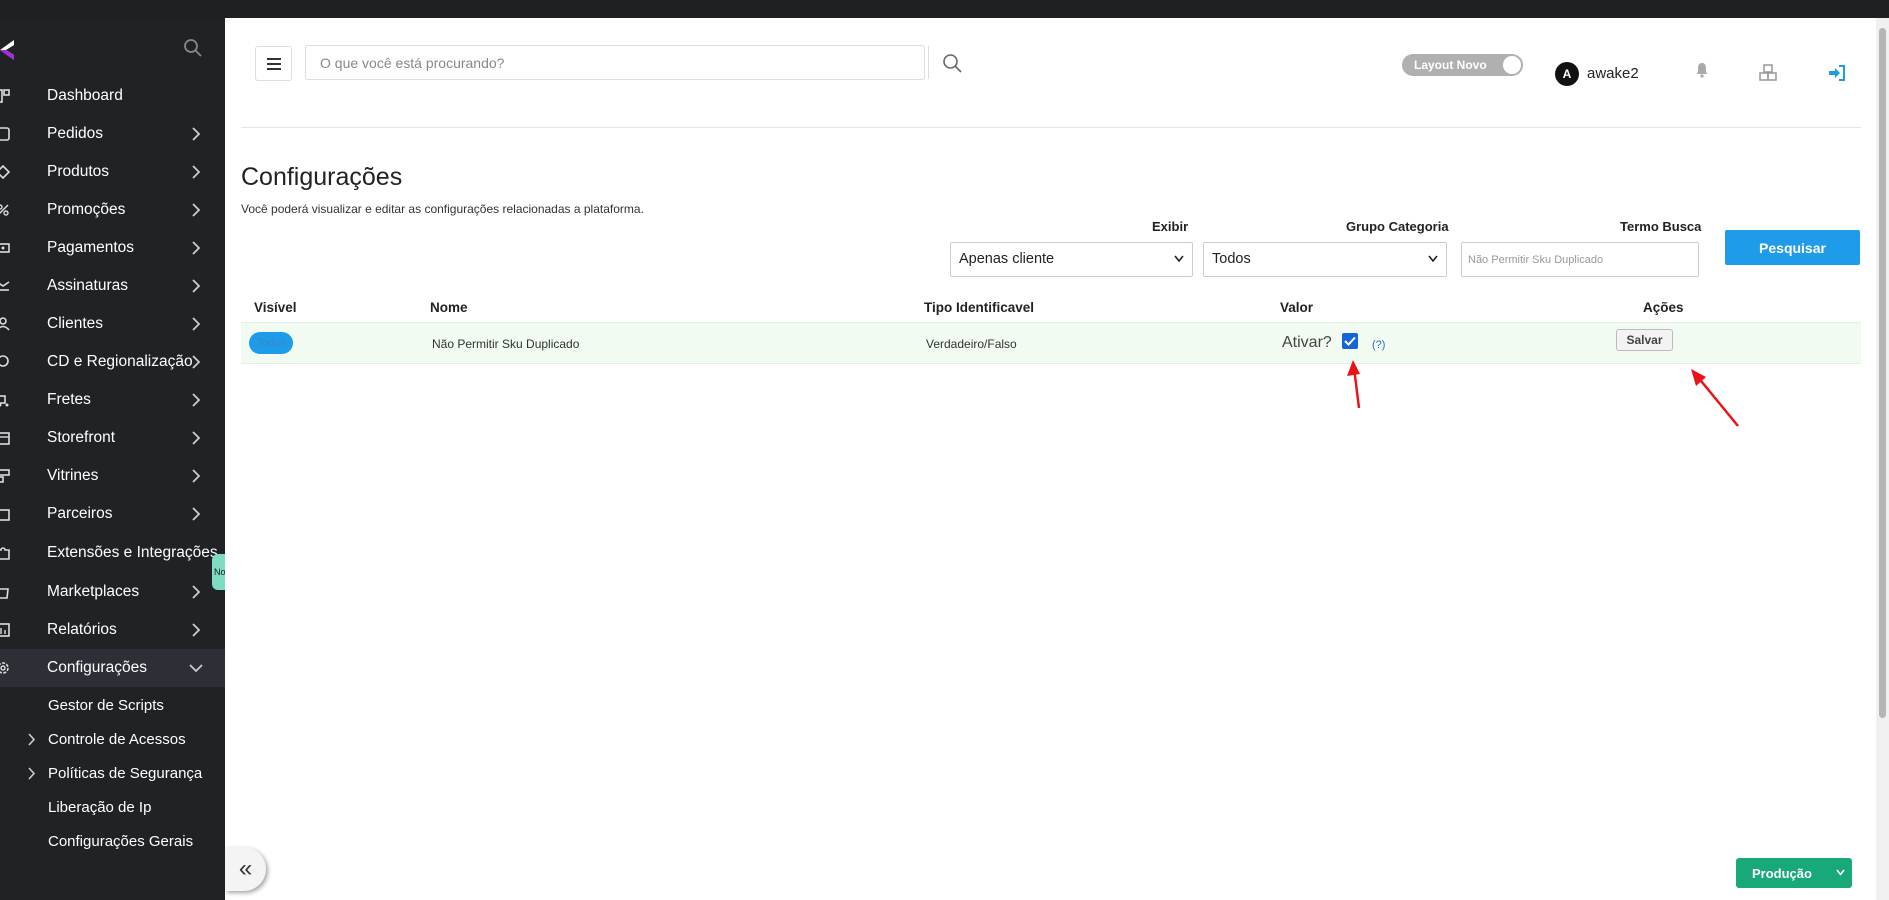 This screenshot has height=900, width=1889. I want to click on filter-exibir-select: Apenas cliente, so click(1071, 259).